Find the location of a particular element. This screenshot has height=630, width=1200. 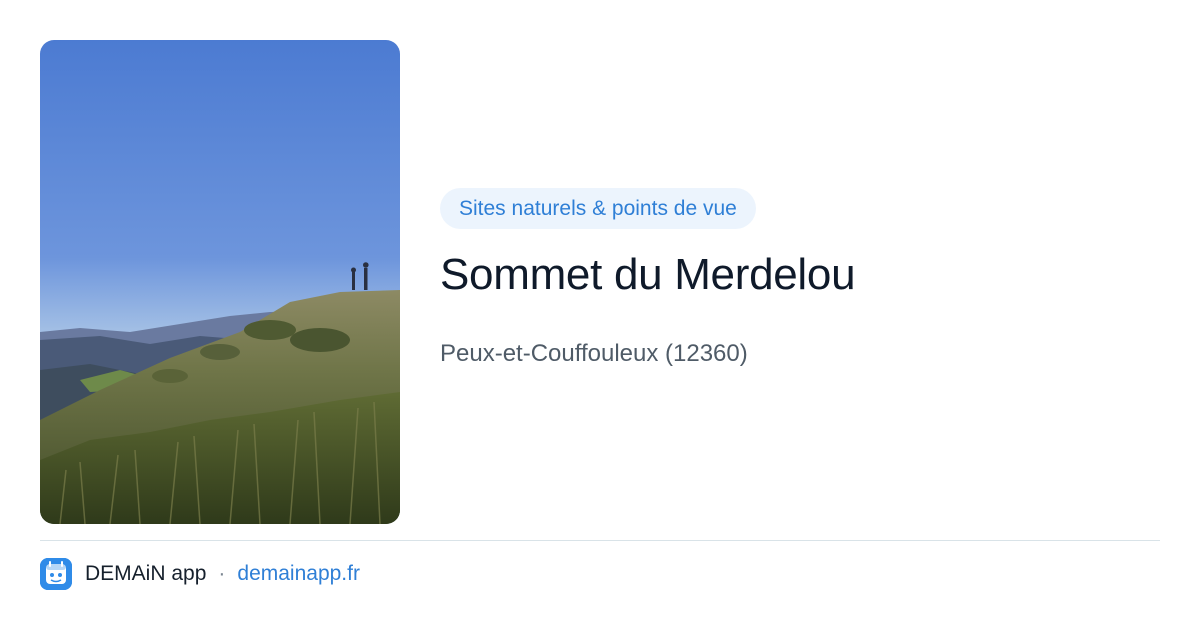

place-title: Sommet du Merdelou is located at coordinates (648, 274).